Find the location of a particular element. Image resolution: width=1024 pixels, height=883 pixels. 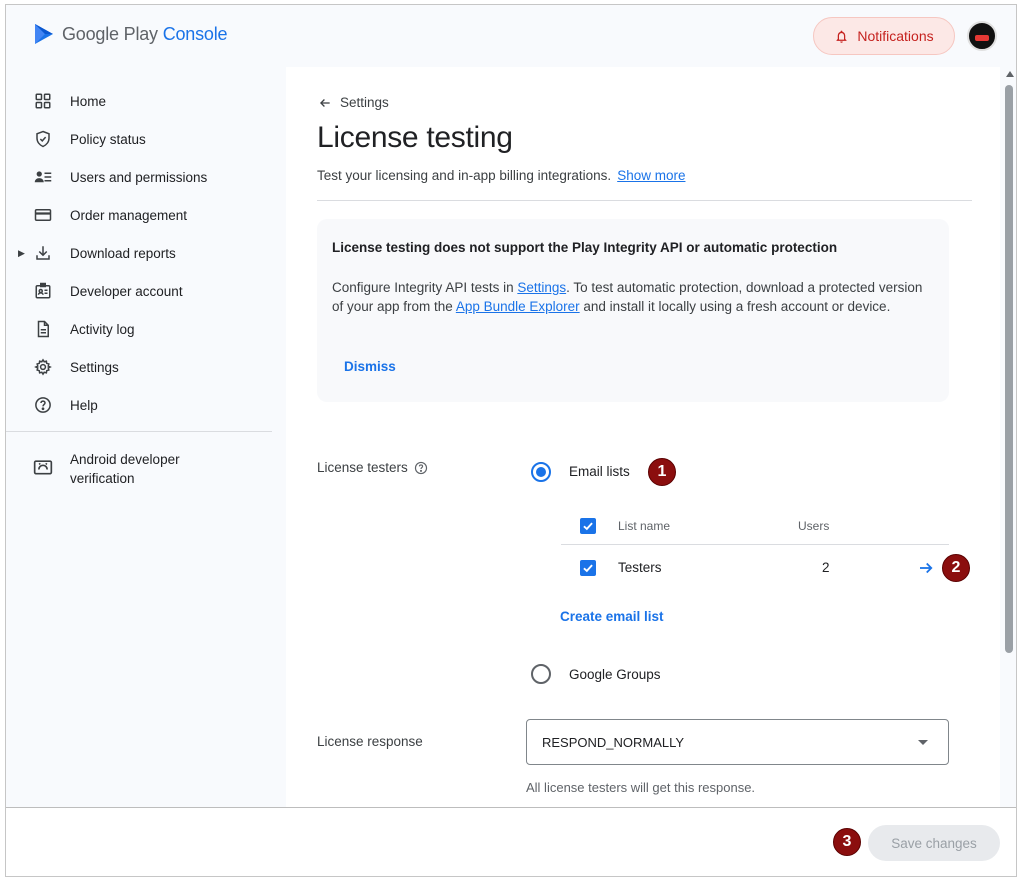

download-icon is located at coordinates (43, 253).